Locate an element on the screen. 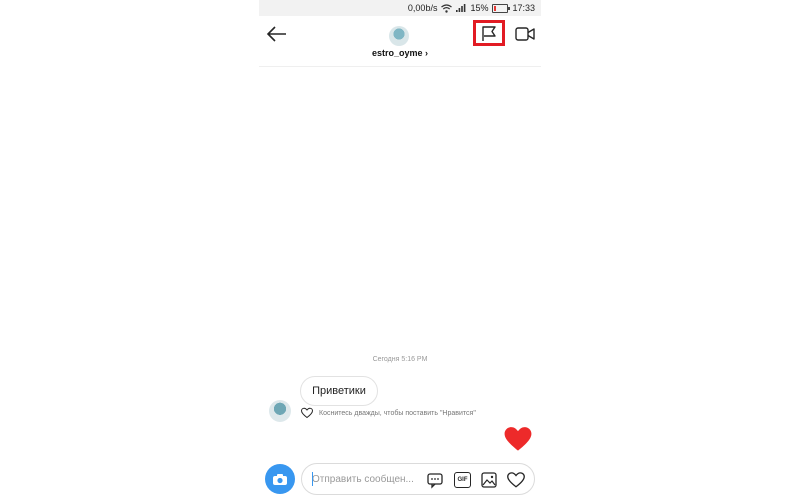  message-timestamp: Сегодня 5:16 PM is located at coordinates (400, 359).